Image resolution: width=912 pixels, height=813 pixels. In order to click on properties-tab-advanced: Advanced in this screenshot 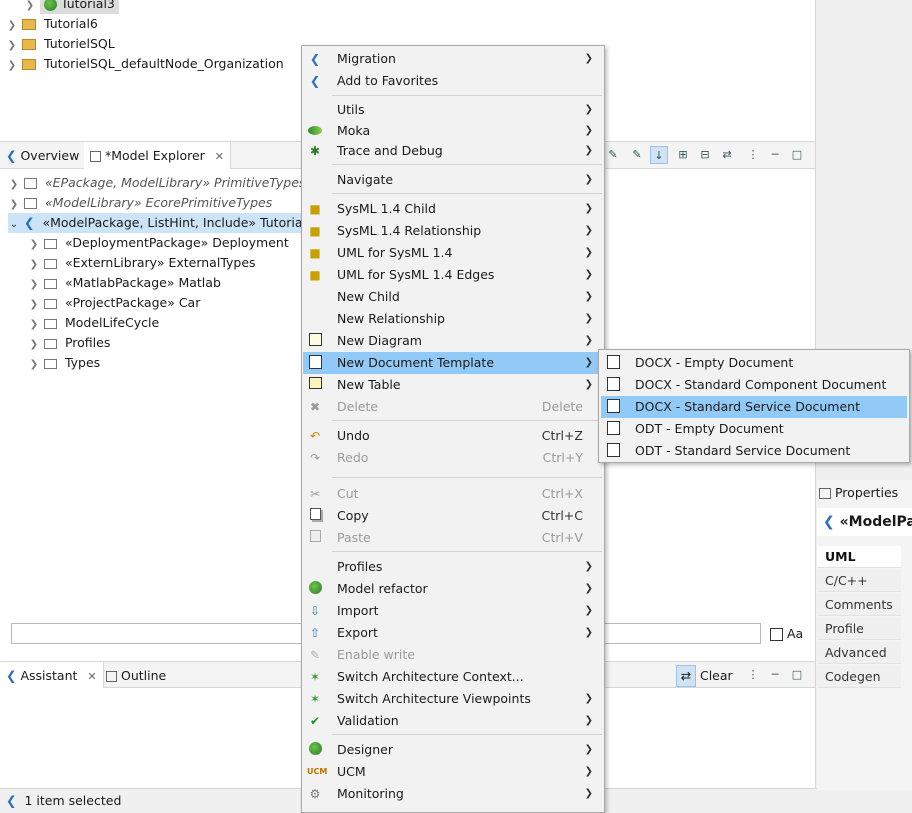, I will do `click(859, 653)`.